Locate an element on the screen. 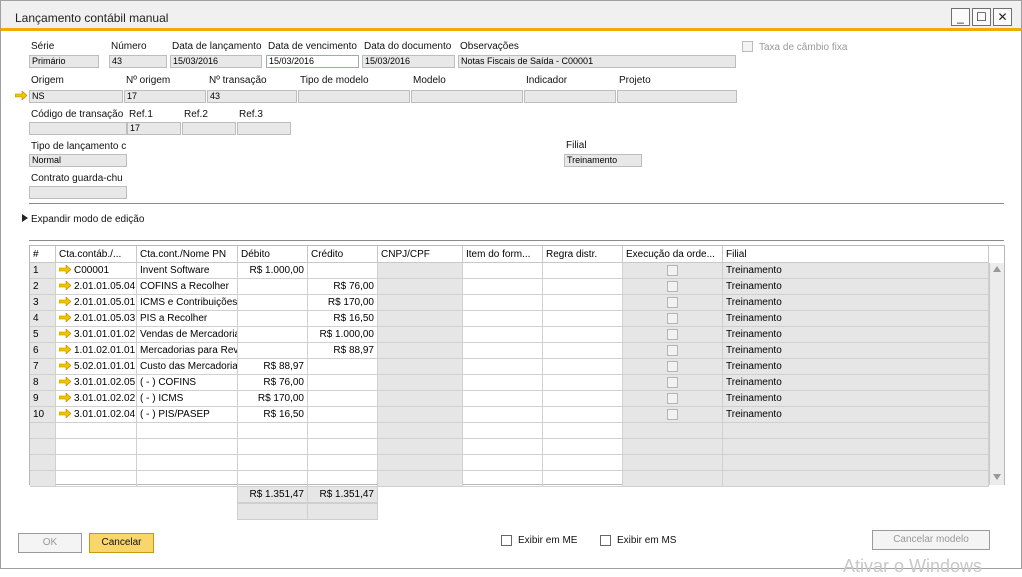 The width and height of the screenshot is (1022, 577). ref2-field is located at coordinates (209, 128).